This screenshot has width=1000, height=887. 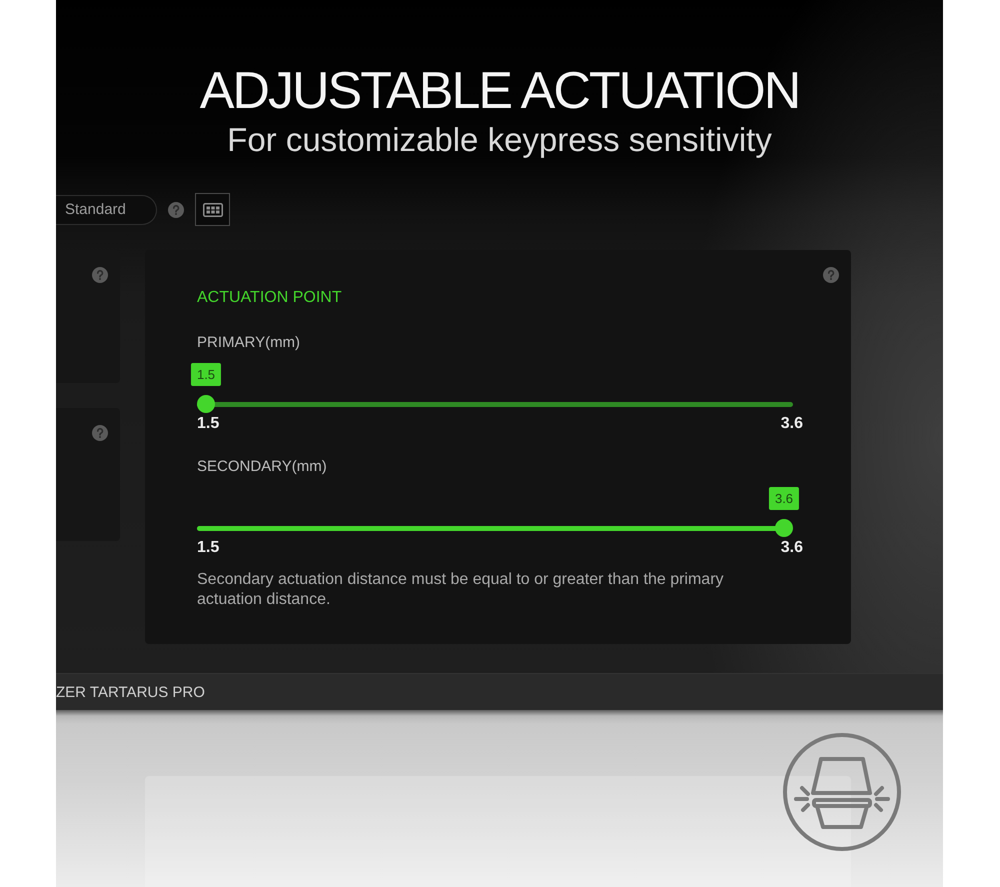 What do you see at coordinates (499, 91) in the screenshot?
I see `headline: ADJUSTABLE ACTUATION` at bounding box center [499, 91].